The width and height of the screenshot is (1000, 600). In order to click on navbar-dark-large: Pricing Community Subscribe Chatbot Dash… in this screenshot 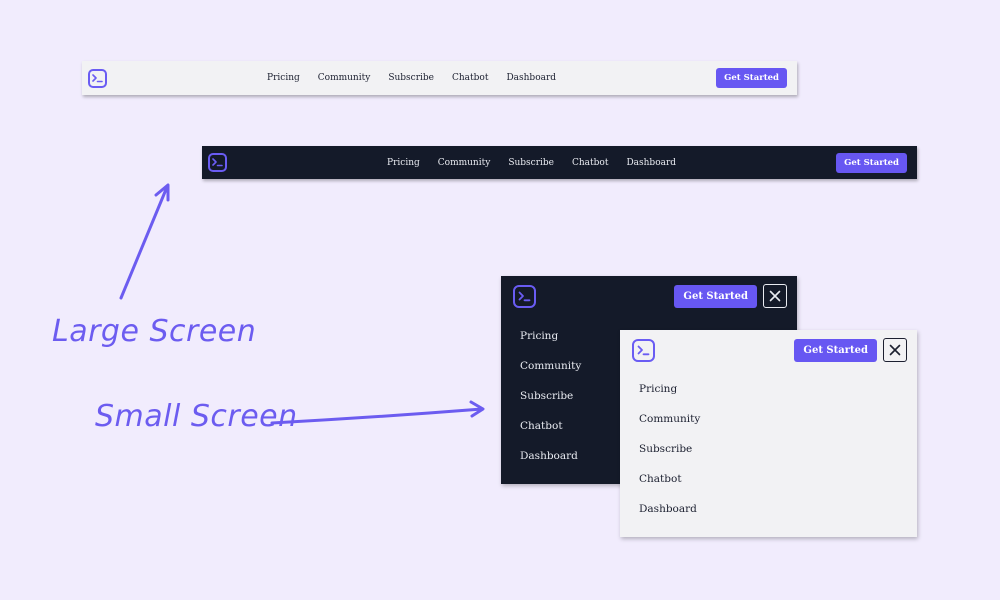, I will do `click(559, 162)`.